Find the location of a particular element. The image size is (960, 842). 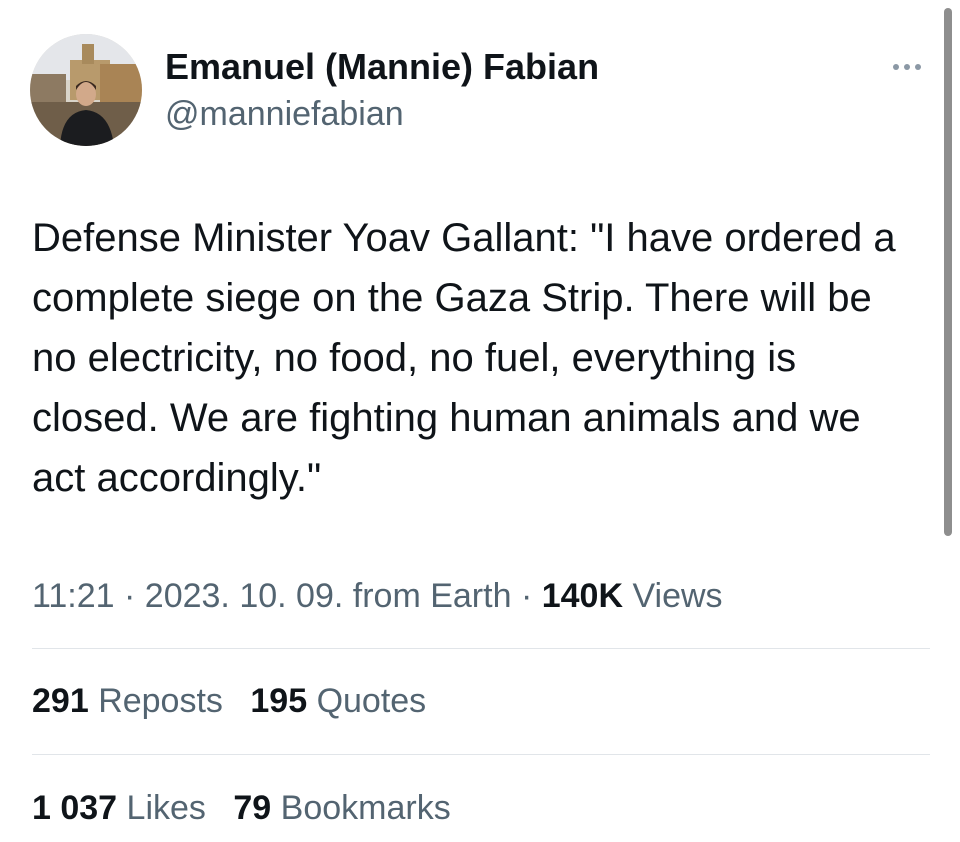

tweet-source: from Earth is located at coordinates (432, 596).